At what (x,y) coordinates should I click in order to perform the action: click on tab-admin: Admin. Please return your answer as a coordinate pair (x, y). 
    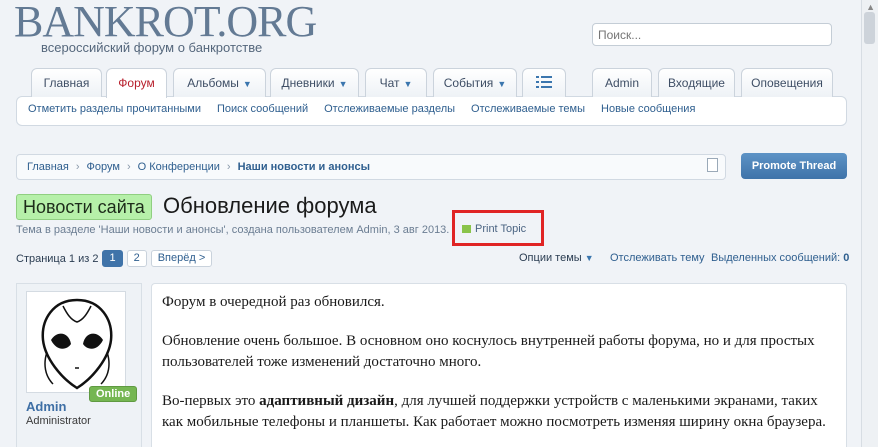
    Looking at the image, I should click on (622, 82).